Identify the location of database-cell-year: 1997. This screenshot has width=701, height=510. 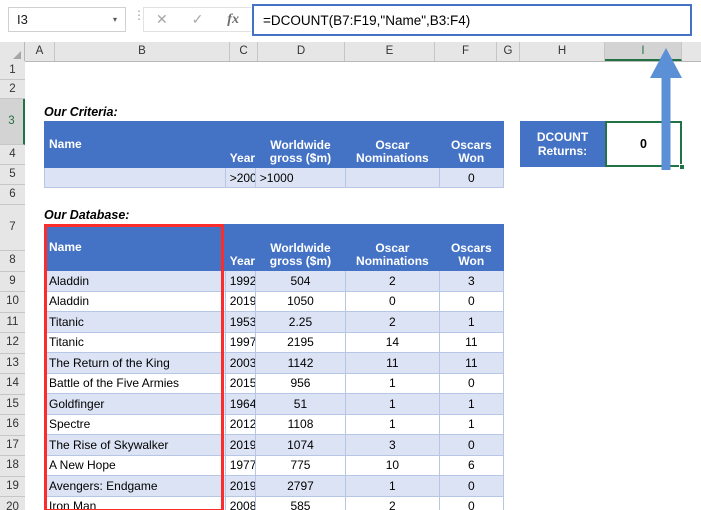
(240, 342).